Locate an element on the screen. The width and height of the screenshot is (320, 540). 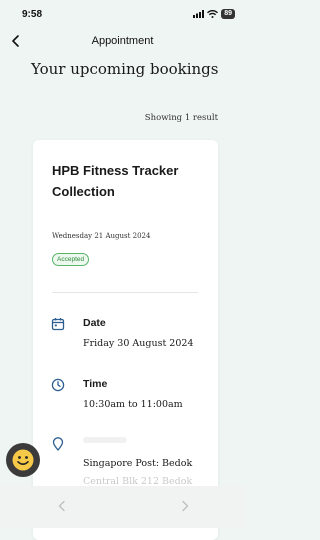
status-time: 9:58 is located at coordinates (32, 14).